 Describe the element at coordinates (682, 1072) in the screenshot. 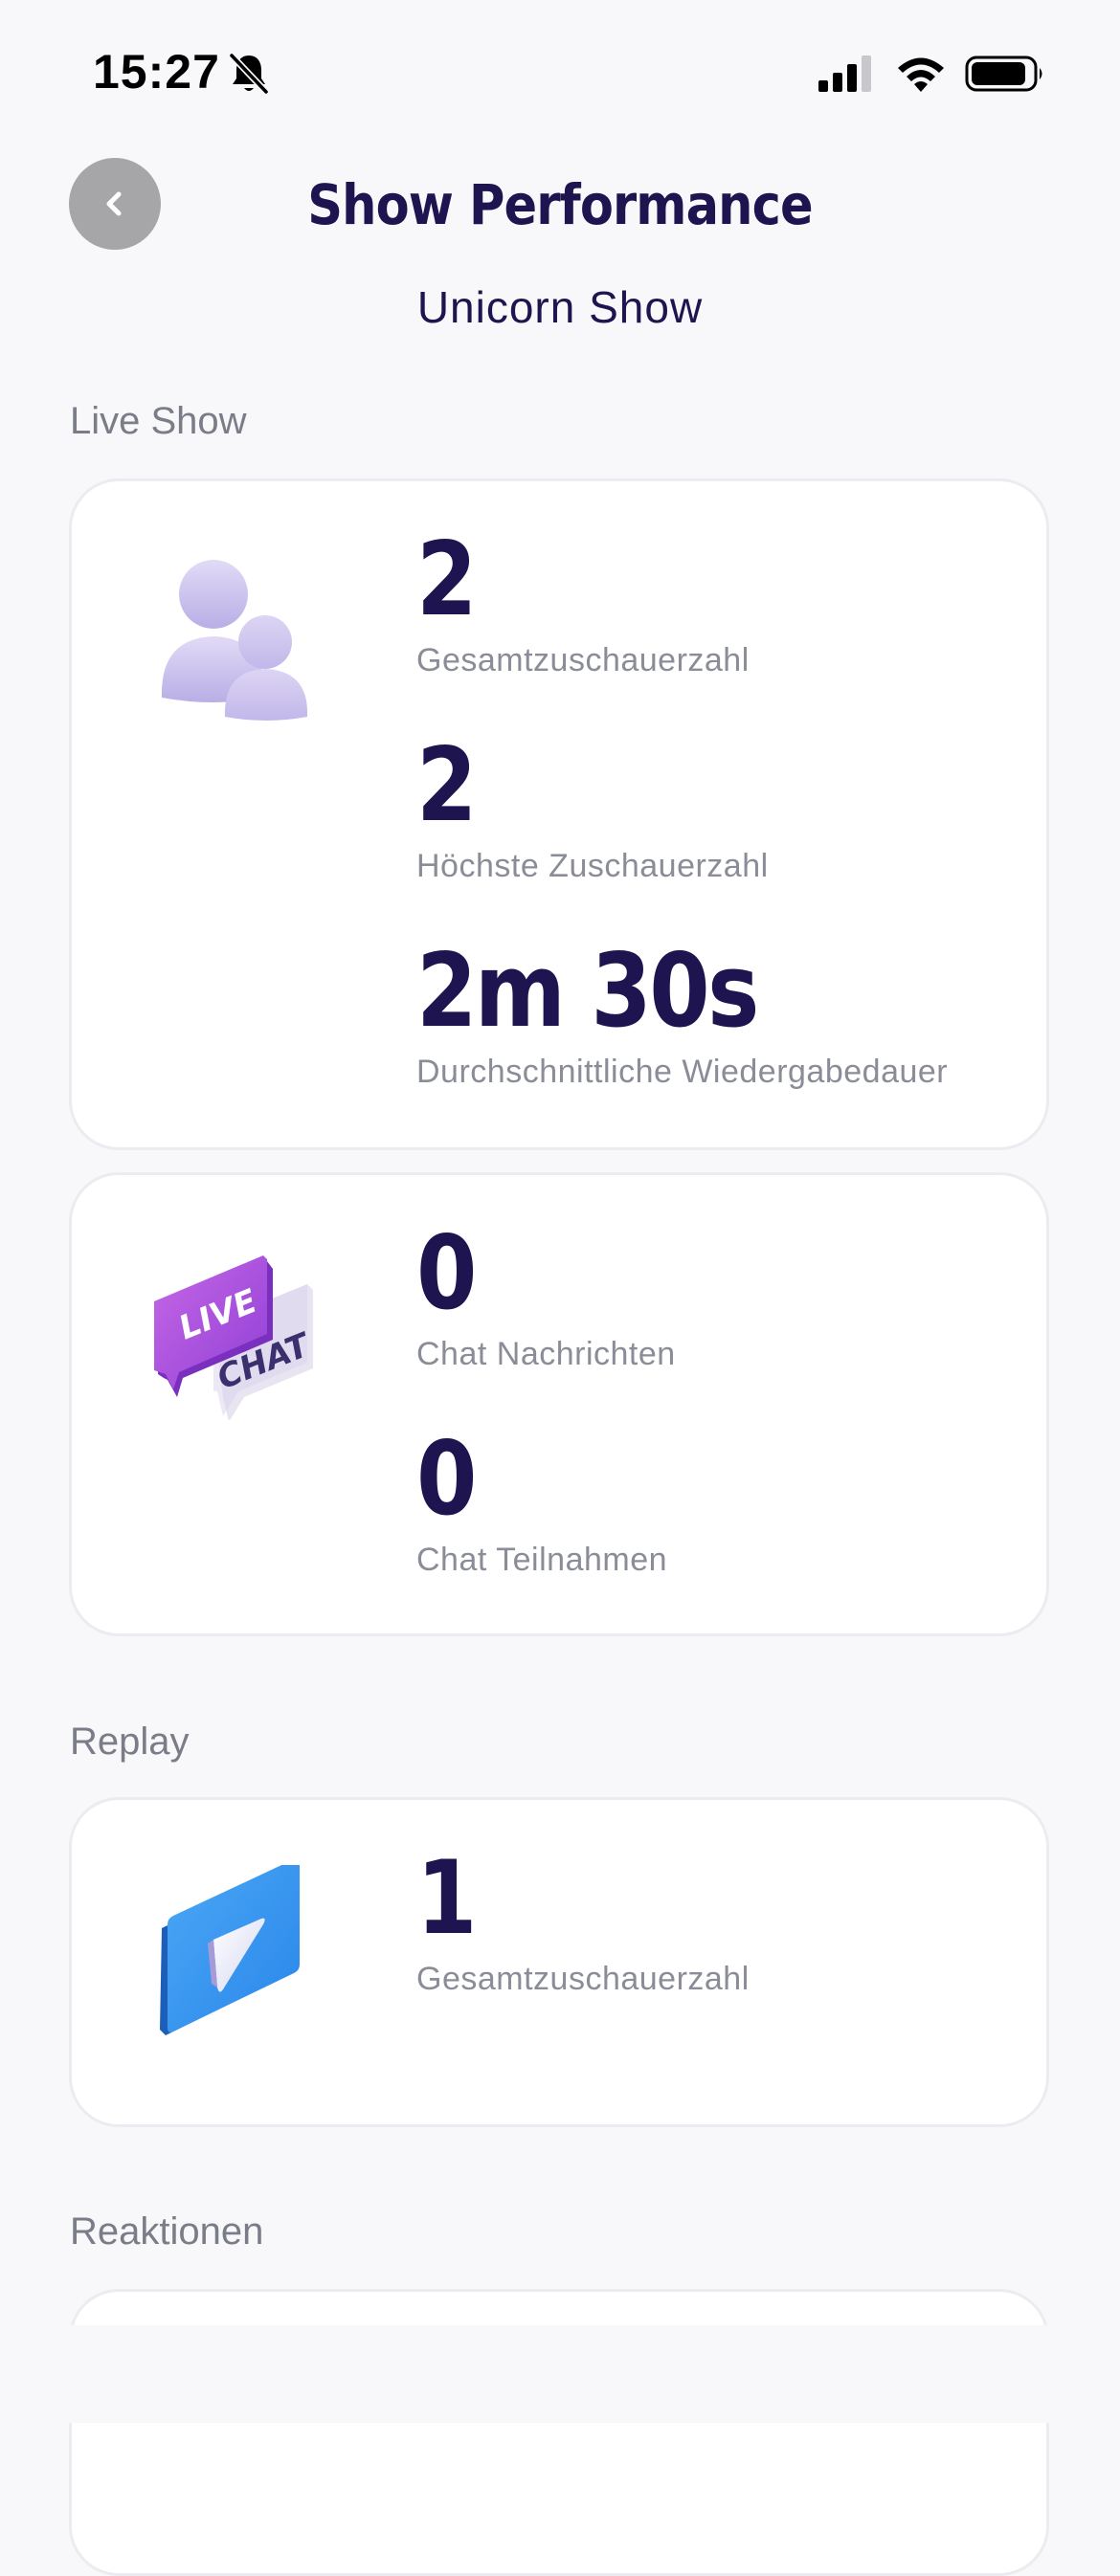

I see `stat-label: Durchschnittliche Wiedergabedauer` at that location.